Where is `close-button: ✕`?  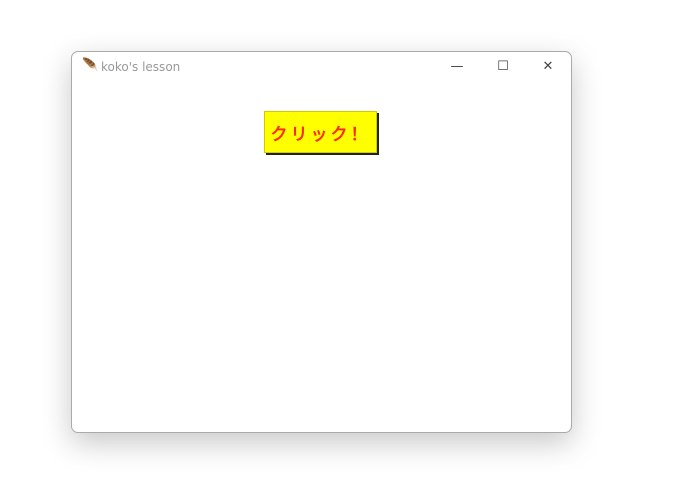 close-button: ✕ is located at coordinates (548, 66).